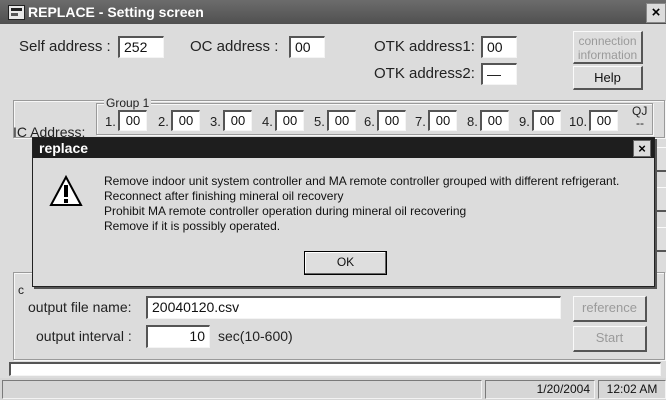 This screenshot has height=400, width=666. Describe the element at coordinates (420, 121) in the screenshot. I see `ic-slot-number: 7.` at that location.